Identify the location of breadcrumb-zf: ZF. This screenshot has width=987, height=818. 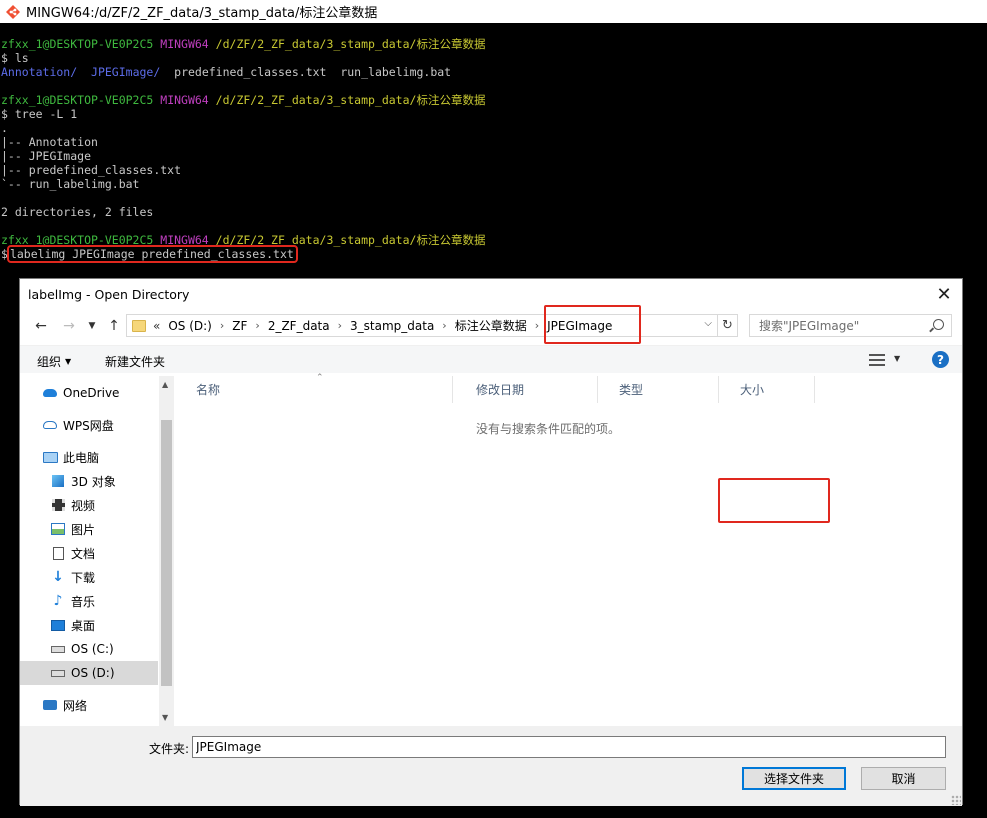
(239, 326).